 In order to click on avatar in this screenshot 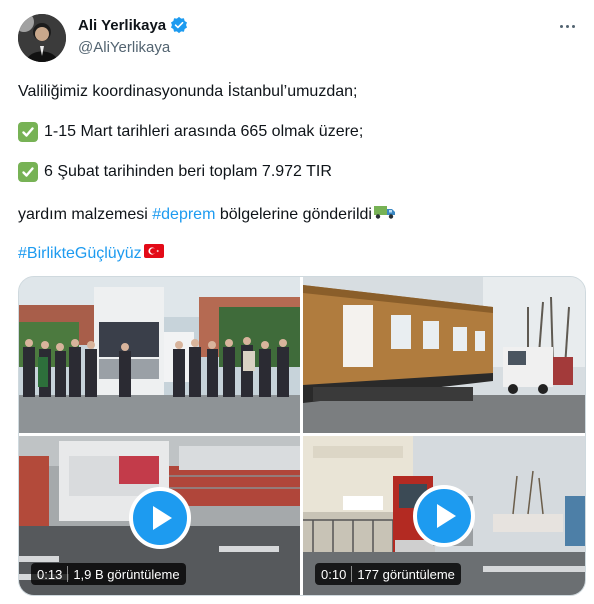, I will do `click(42, 38)`.